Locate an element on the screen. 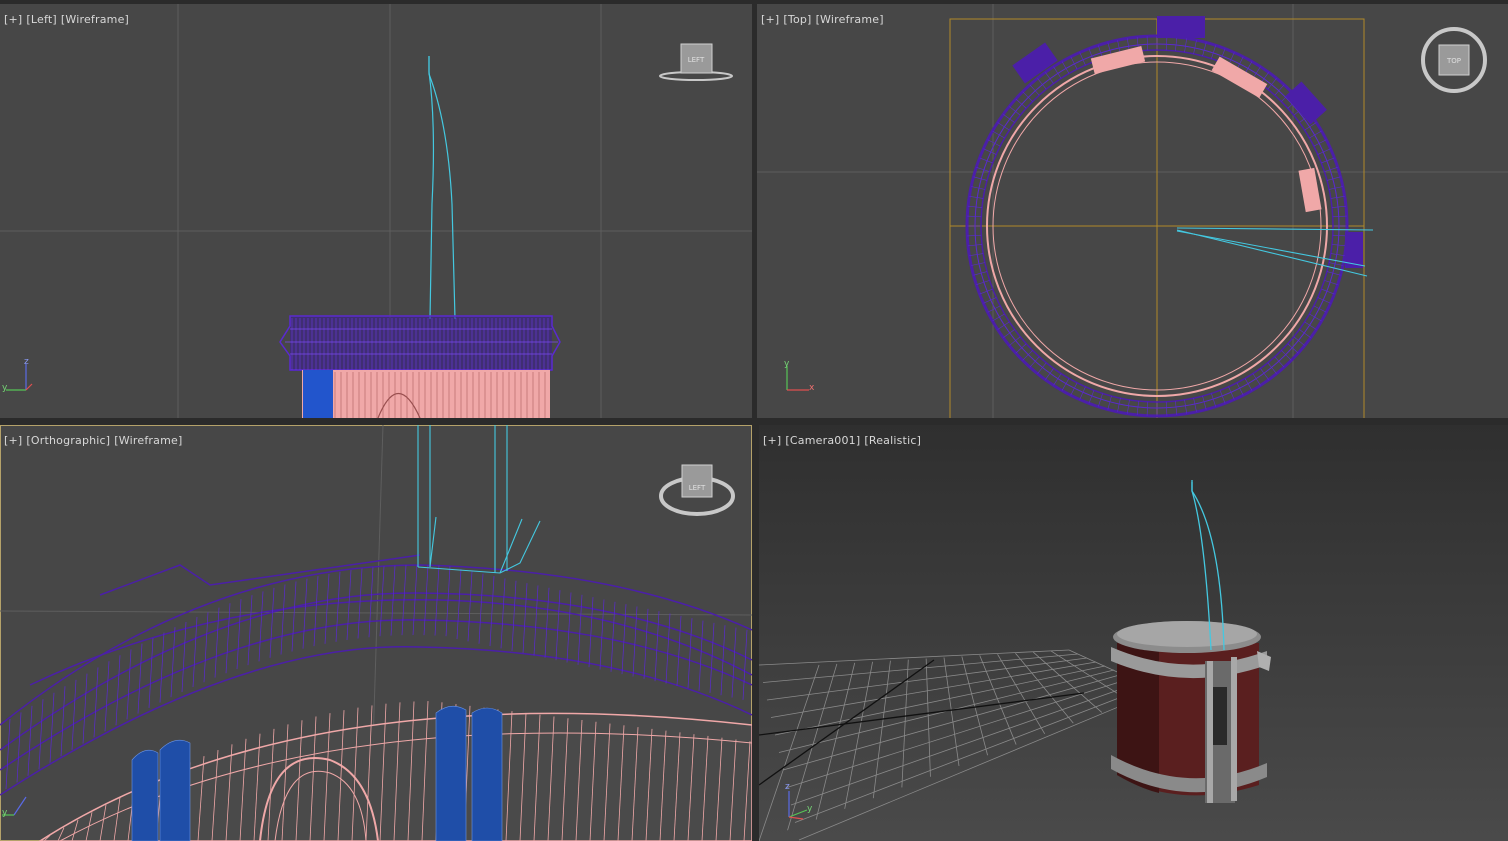  viewcube-face-label: TOP is located at coordinates (1453, 61).